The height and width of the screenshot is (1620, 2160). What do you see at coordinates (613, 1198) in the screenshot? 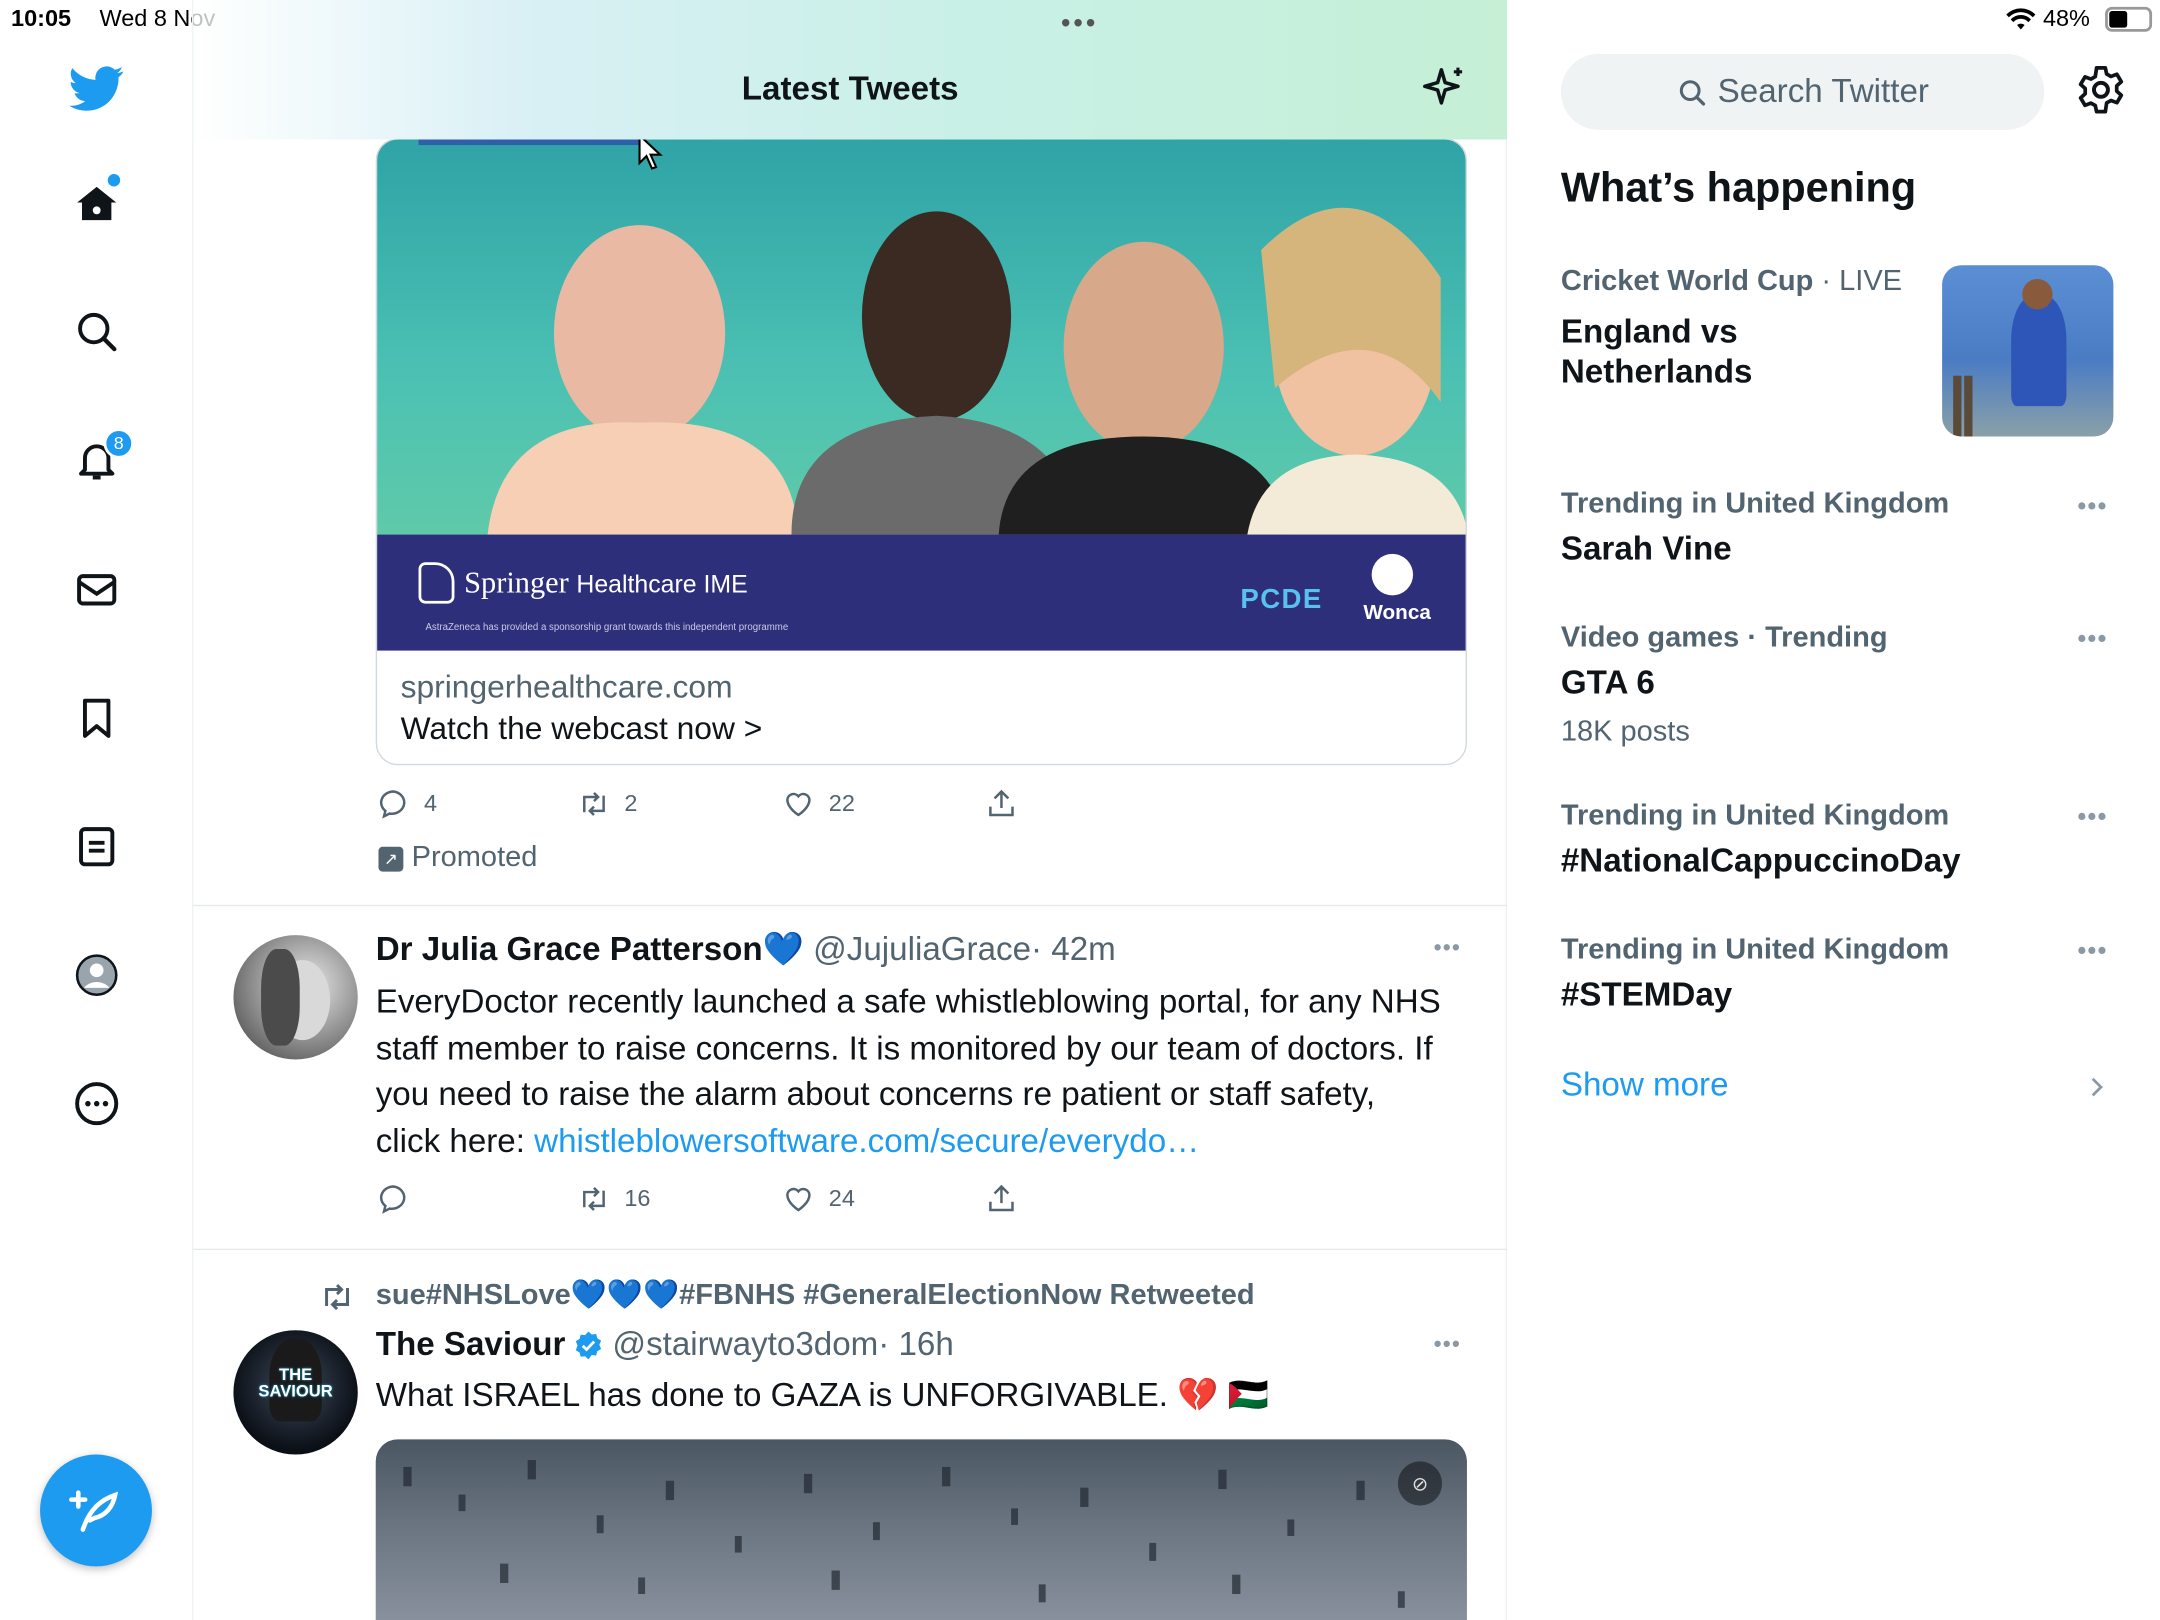
I see `tweet1-retweet-button: 16` at bounding box center [613, 1198].